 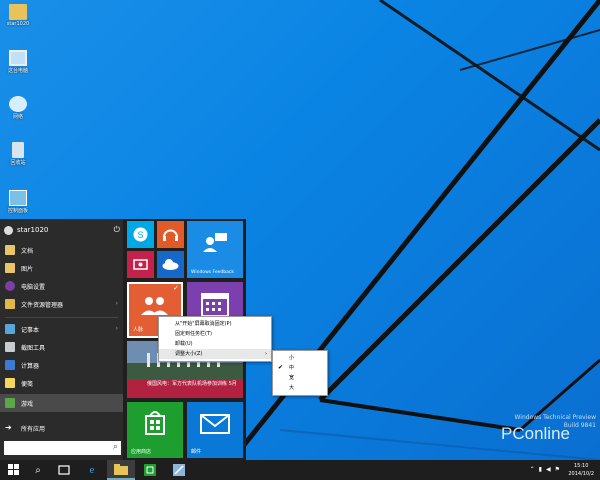 What do you see at coordinates (61, 329) in the screenshot?
I see `menu-item-notepad: 记事本 ›` at bounding box center [61, 329].